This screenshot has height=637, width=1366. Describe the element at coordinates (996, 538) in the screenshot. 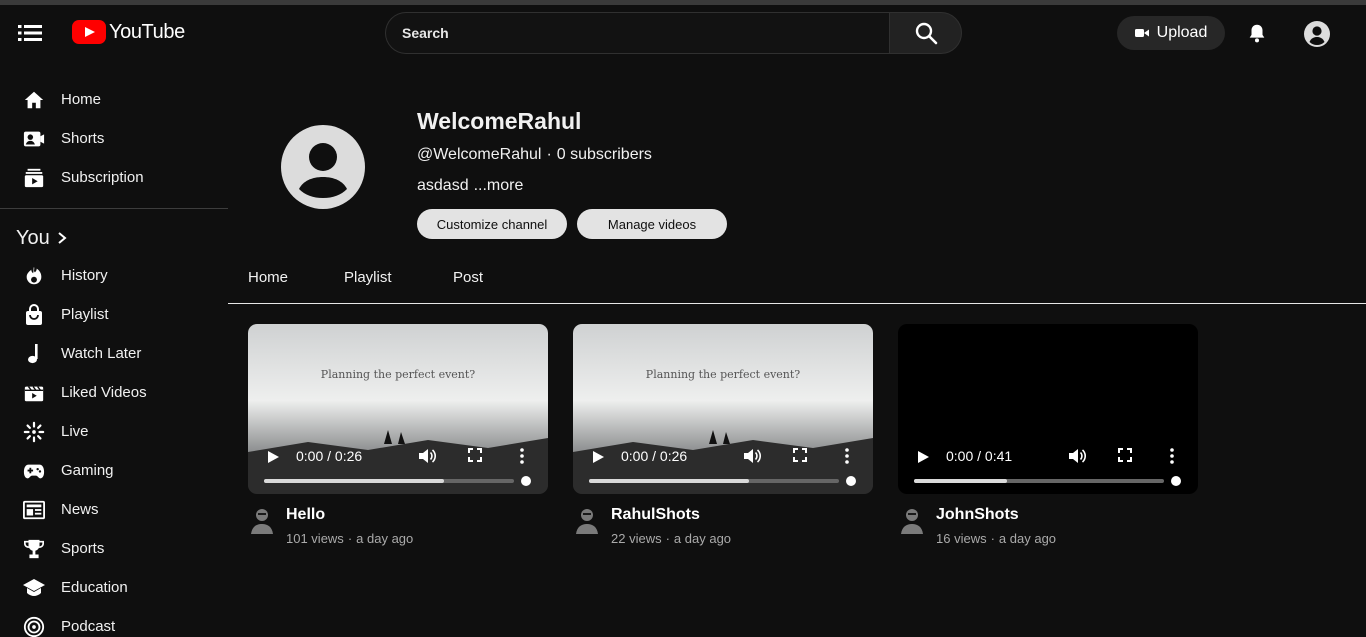

I see `video-stats: 16 views · a day ago` at that location.